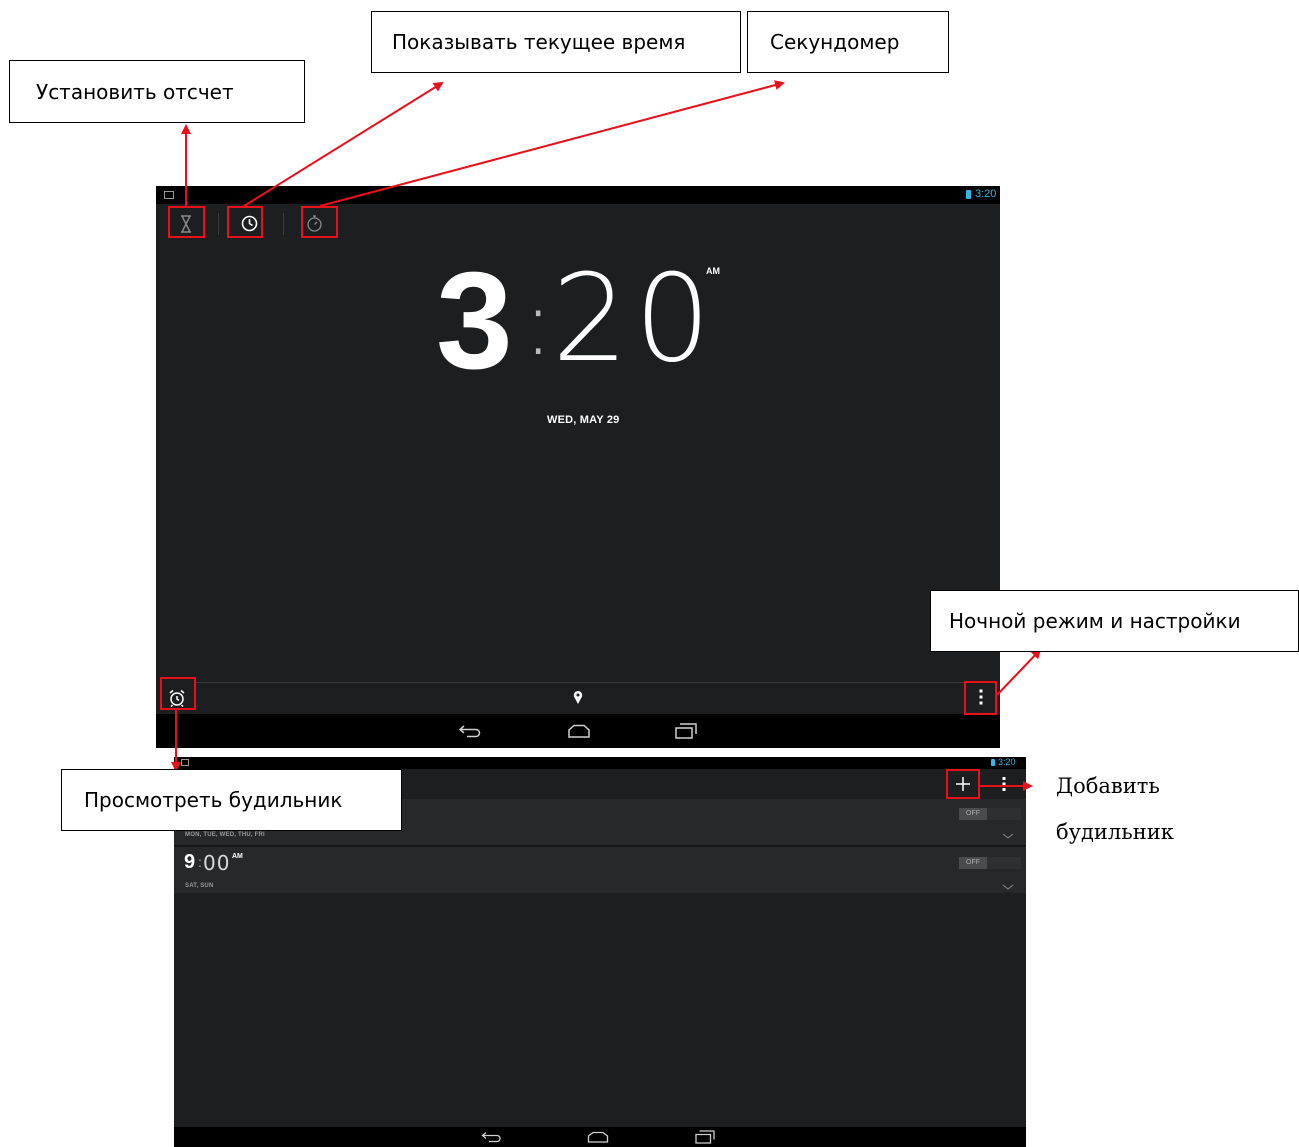 Image resolution: width=1299 pixels, height=1147 pixels. Describe the element at coordinates (1019, 672) in the screenshot. I see `arrow-to-night-mode` at that location.